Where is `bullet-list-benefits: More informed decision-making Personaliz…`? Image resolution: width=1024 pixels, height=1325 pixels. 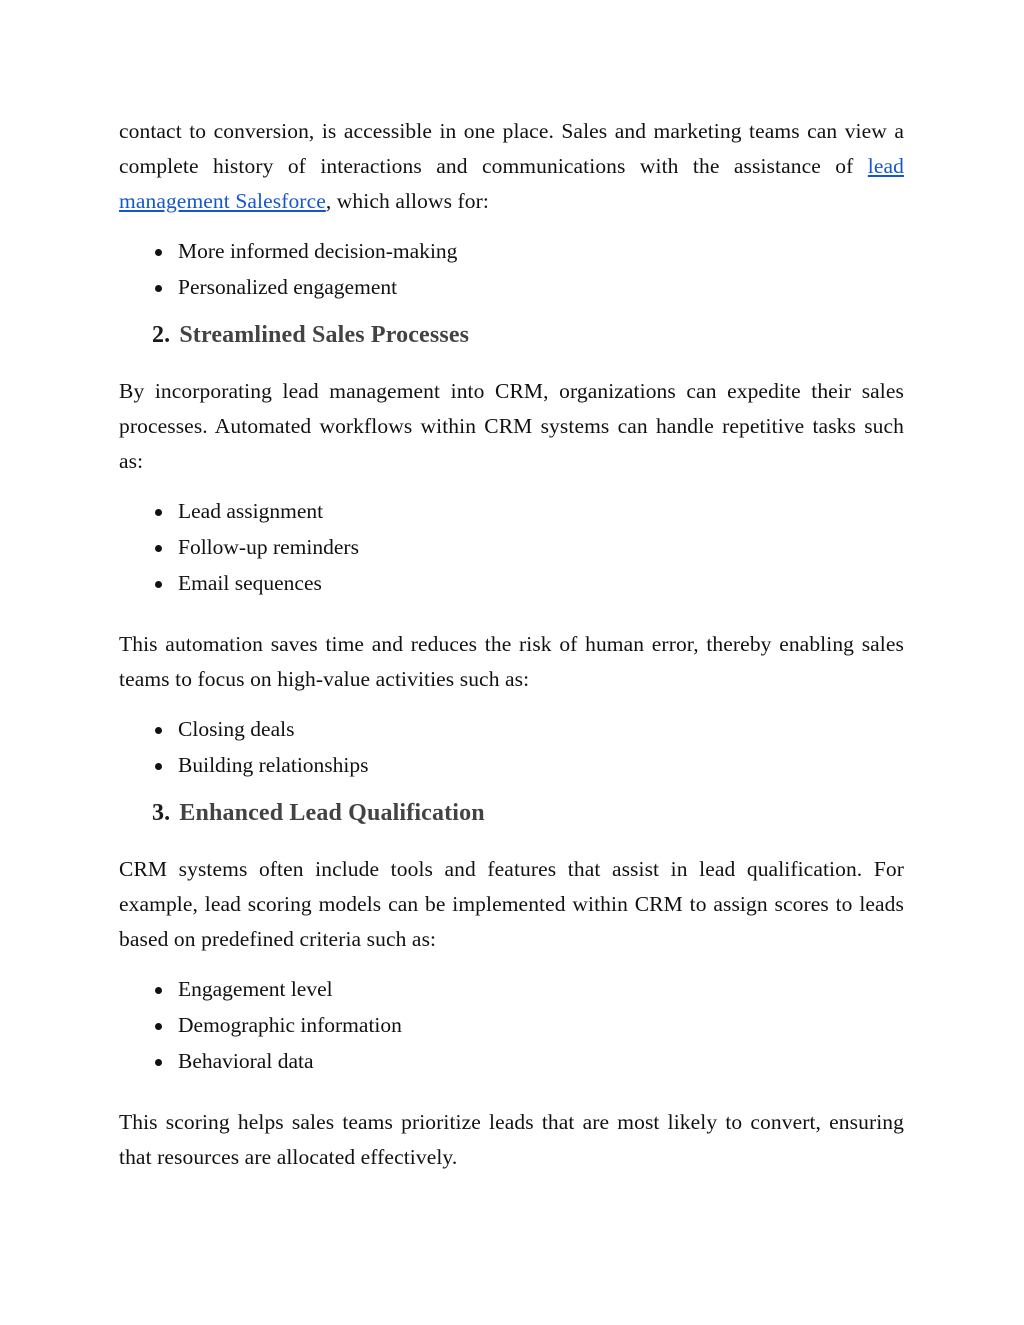 bullet-list-benefits: More informed decision-making Personaliz… is located at coordinates (511, 269).